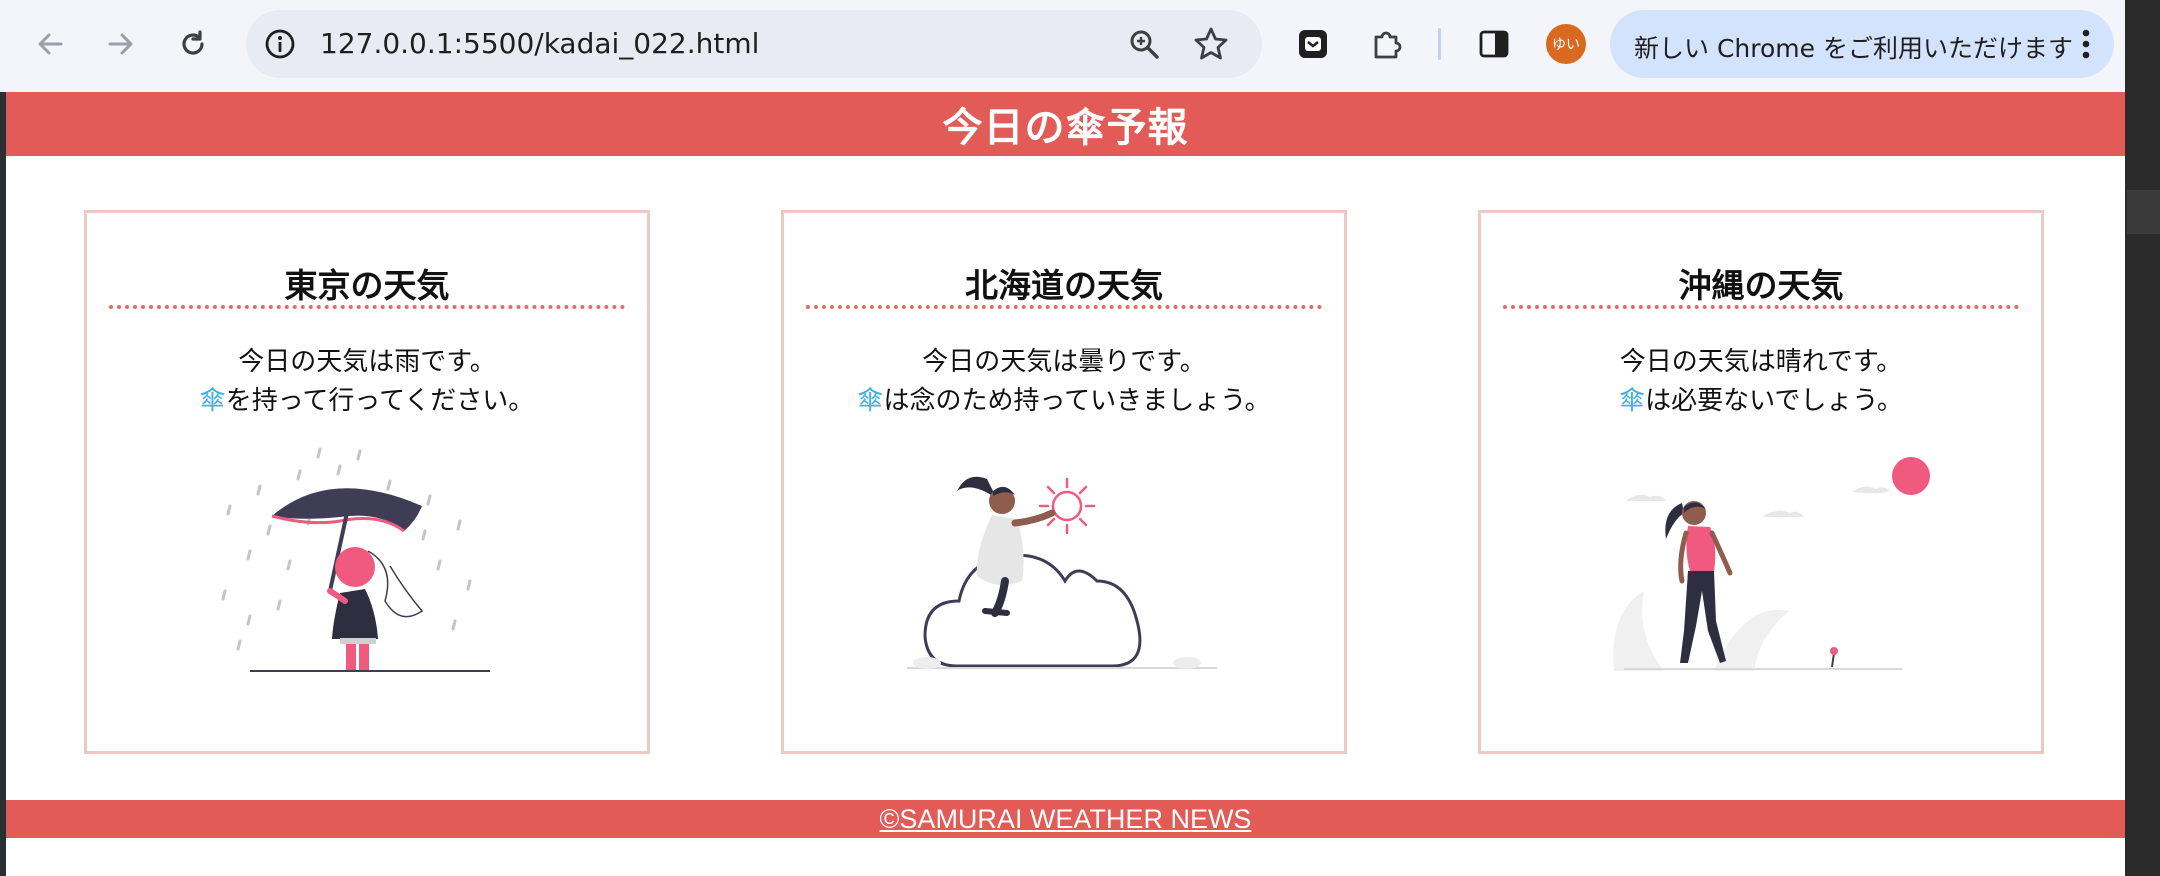 The height and width of the screenshot is (876, 2160). What do you see at coordinates (1853, 48) in the screenshot?
I see `update-label: 新しい Chrome をご利用いただけます` at bounding box center [1853, 48].